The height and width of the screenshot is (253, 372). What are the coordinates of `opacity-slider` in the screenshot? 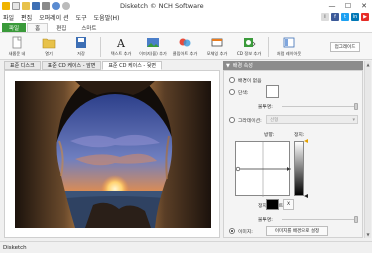 It's located at (319, 106).